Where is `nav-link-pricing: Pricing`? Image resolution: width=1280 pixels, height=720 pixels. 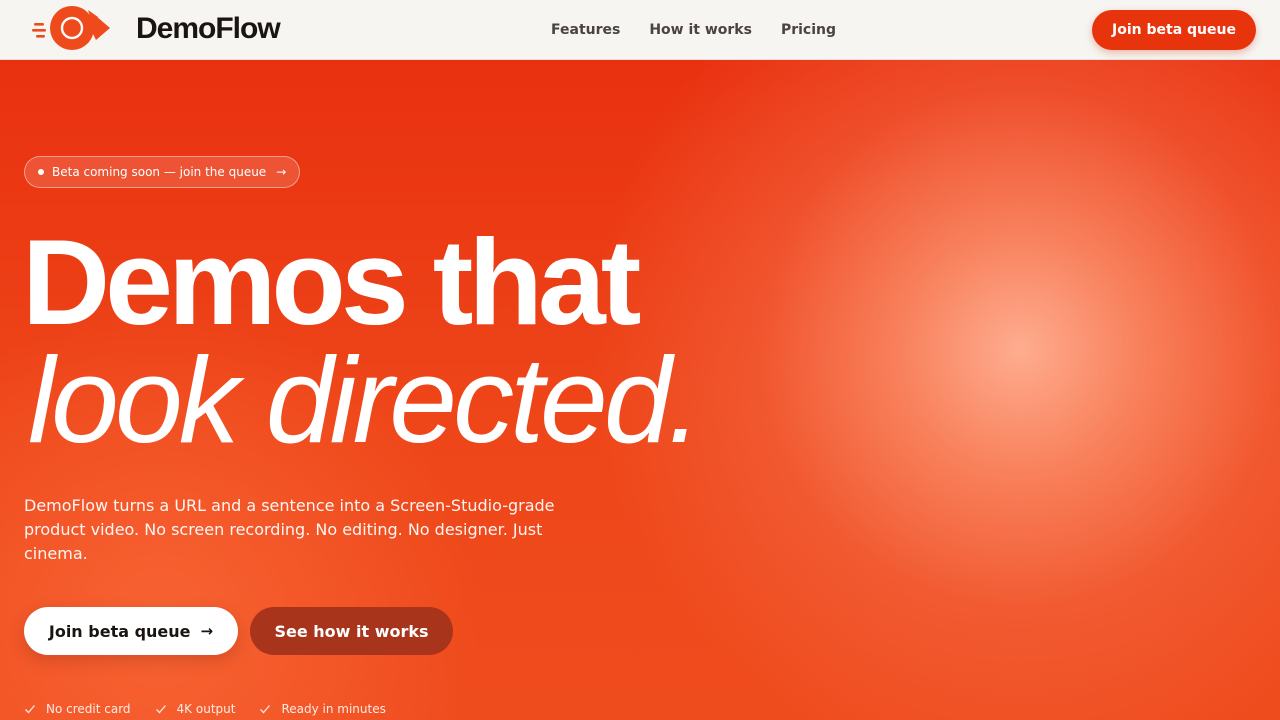 nav-link-pricing: Pricing is located at coordinates (808, 30).